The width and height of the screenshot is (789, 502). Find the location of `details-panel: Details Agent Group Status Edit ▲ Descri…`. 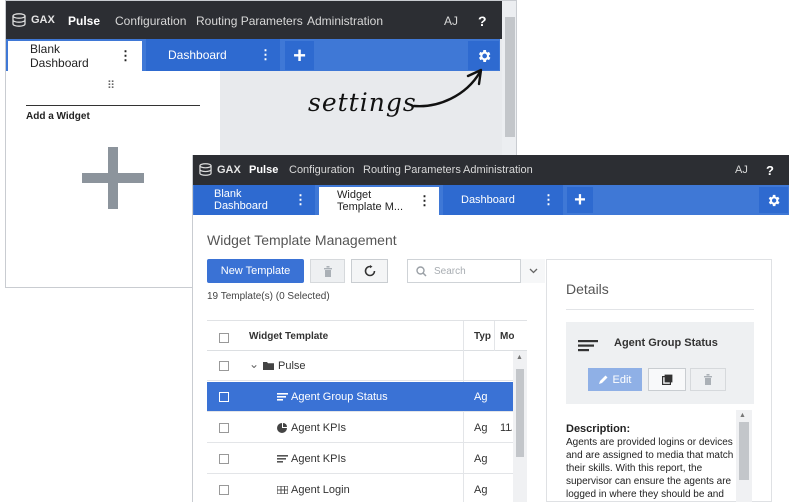

details-panel: Details Agent Group Status Edit ▲ Descri… is located at coordinates (659, 380).